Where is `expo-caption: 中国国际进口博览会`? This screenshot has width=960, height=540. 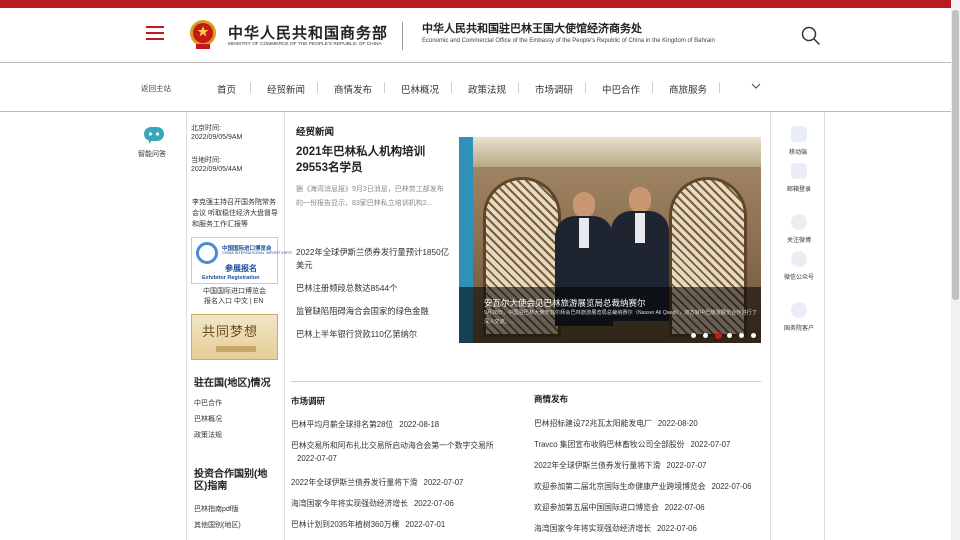
expo-caption: 中国国际进口博览会 is located at coordinates (234, 291).